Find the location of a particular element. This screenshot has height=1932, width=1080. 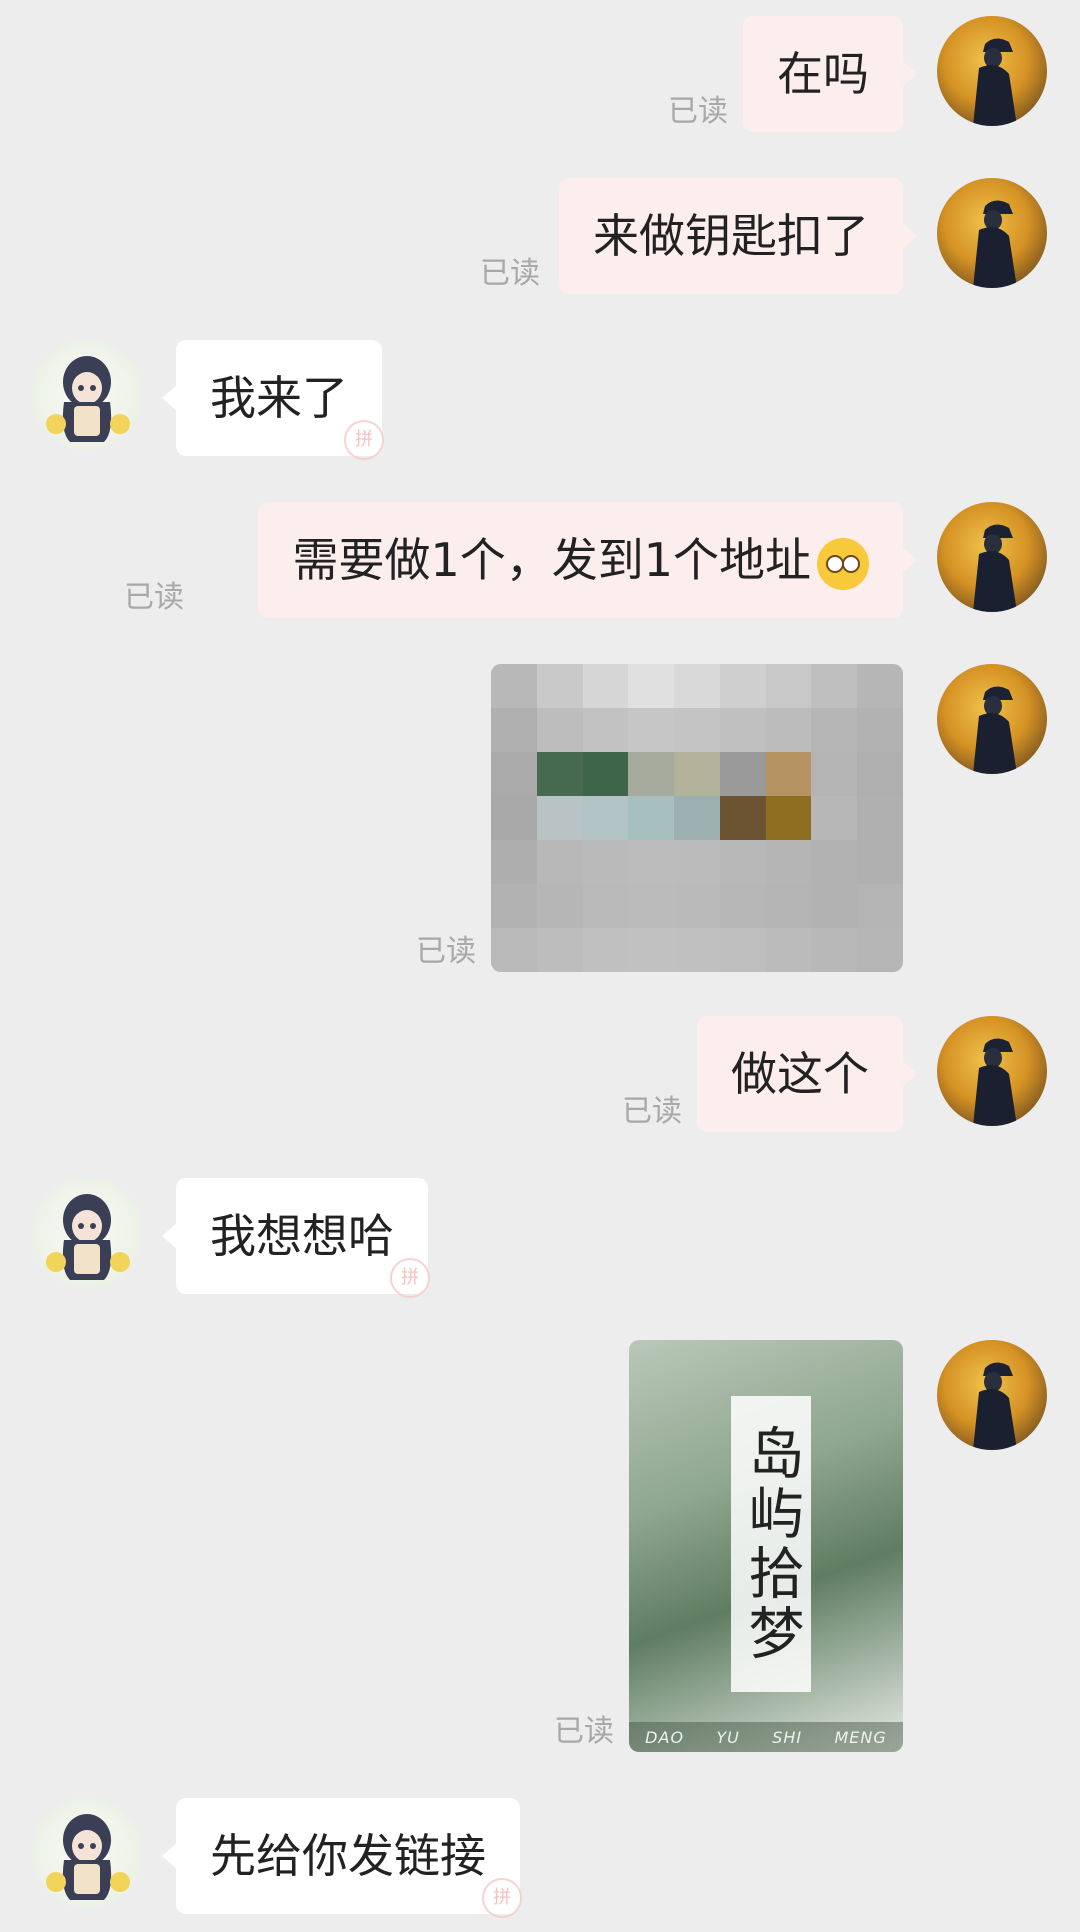

flushed-face-emoji-icon is located at coordinates (843, 563).